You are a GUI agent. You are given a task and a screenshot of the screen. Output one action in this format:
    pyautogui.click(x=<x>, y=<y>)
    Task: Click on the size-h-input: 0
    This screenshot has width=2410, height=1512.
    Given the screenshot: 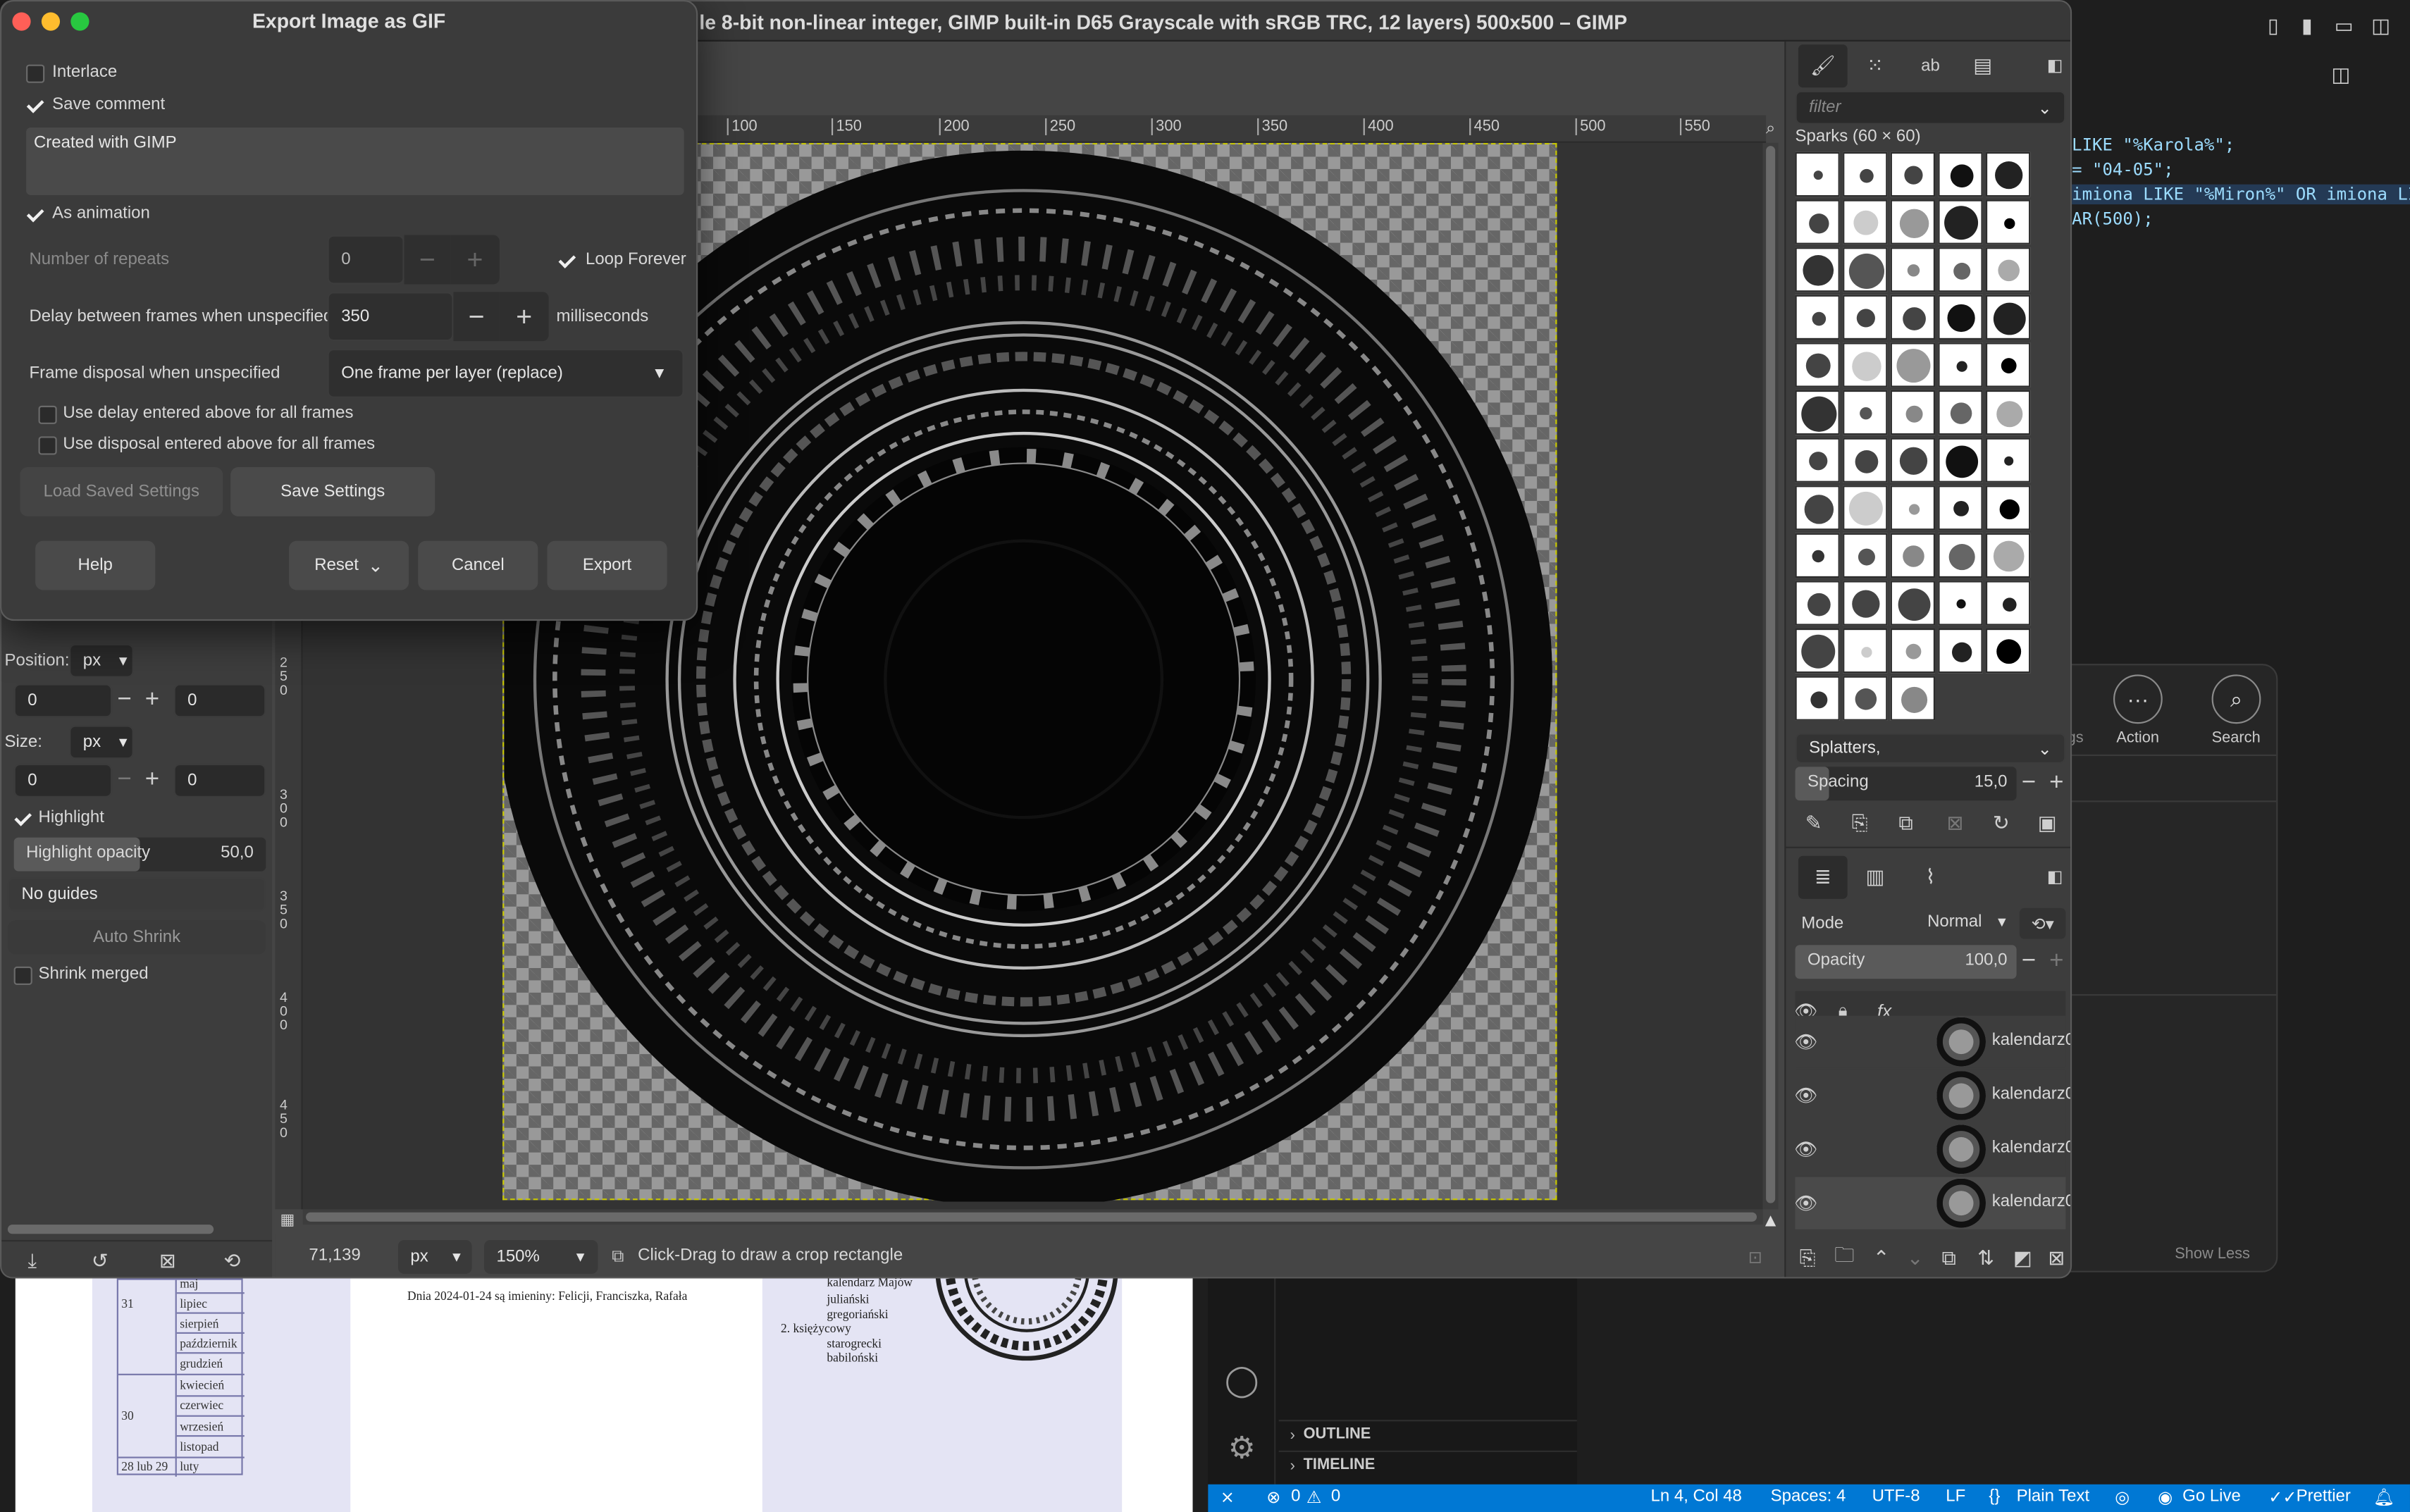 What is the action you would take?
    pyautogui.click(x=220, y=780)
    